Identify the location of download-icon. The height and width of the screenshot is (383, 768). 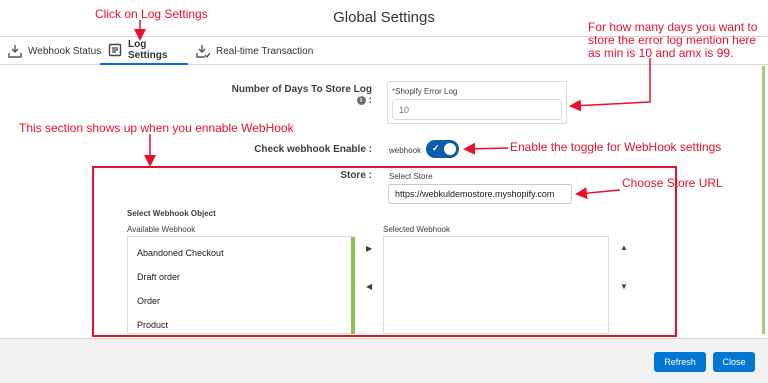
(15, 51).